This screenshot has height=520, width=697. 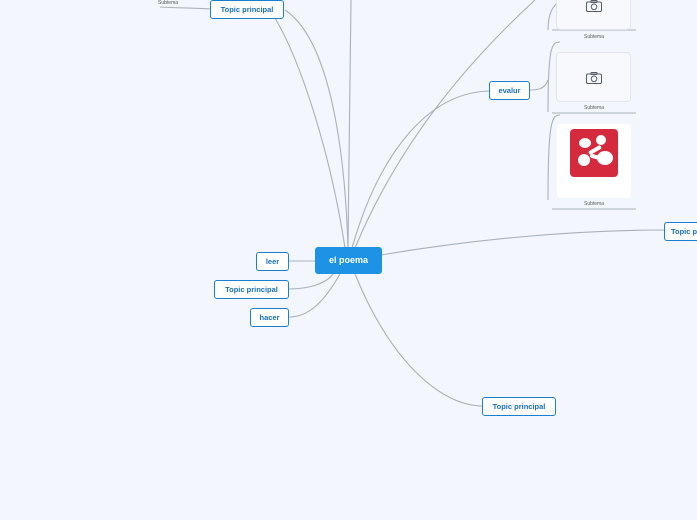 I want to click on link-central-bottom, so click(x=419, y=340).